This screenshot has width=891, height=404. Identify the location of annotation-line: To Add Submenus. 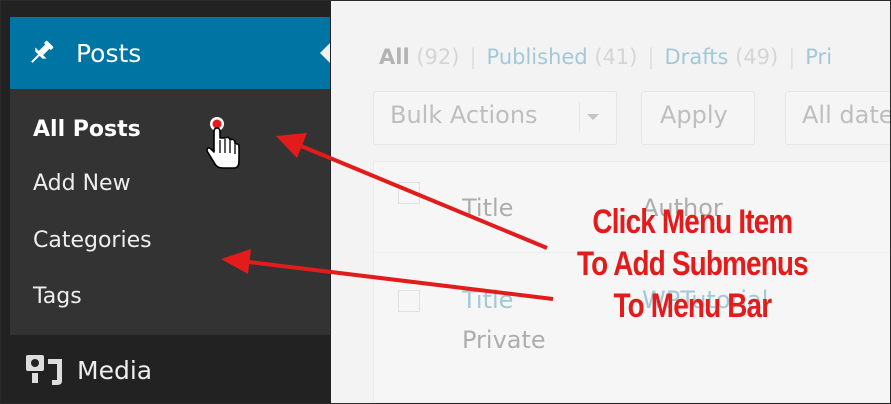
(692, 264).